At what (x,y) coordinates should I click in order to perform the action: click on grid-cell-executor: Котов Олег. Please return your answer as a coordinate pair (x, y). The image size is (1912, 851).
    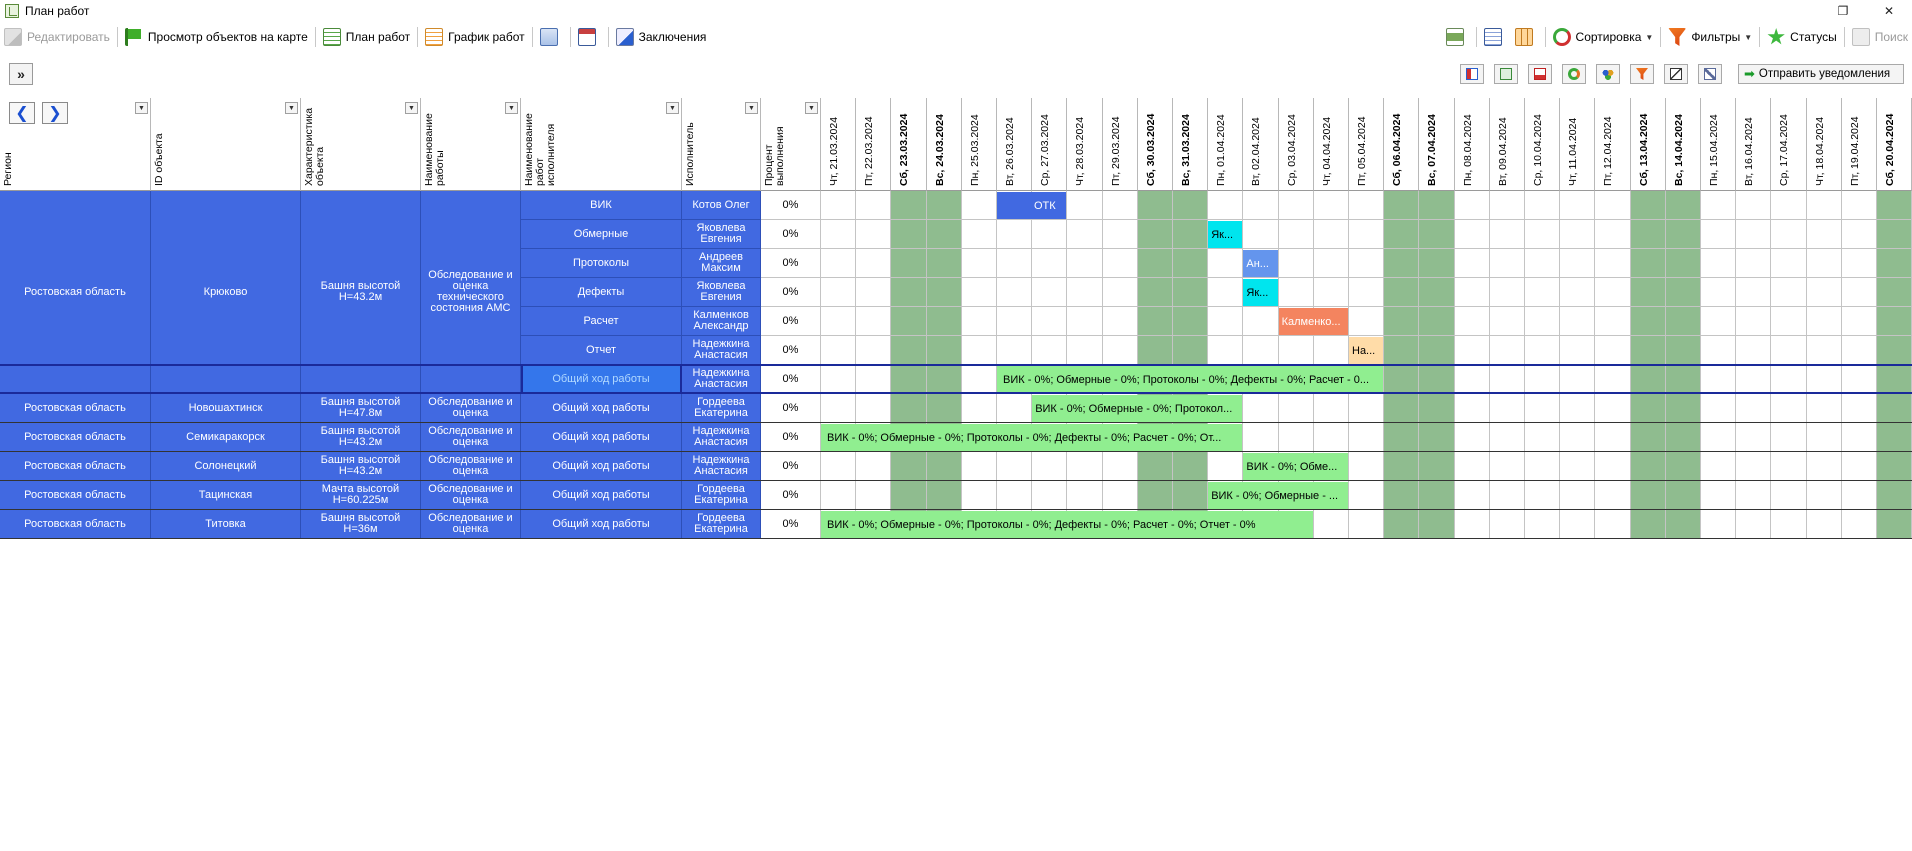
    Looking at the image, I should click on (721, 205).